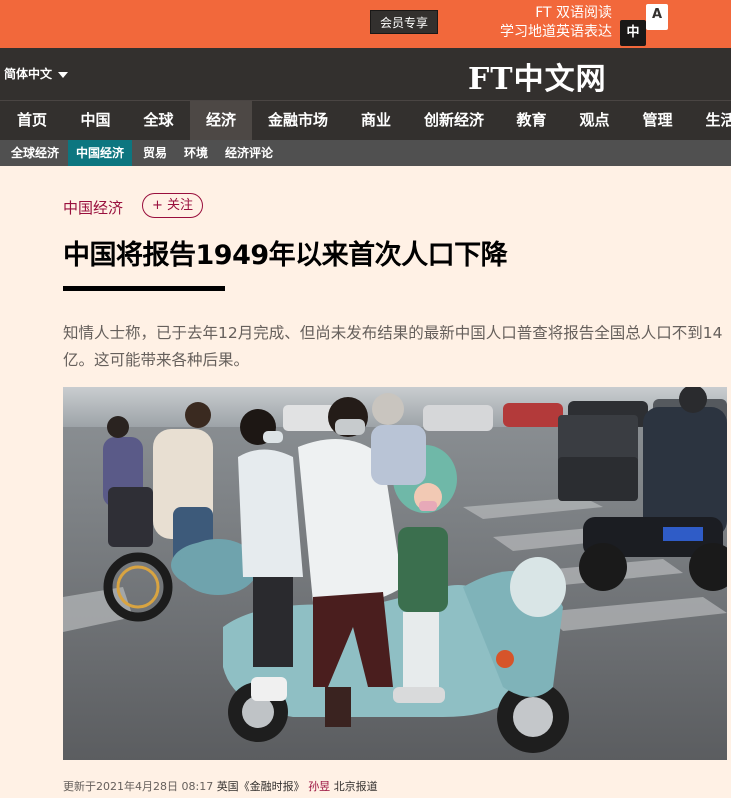 This screenshot has height=798, width=731. Describe the element at coordinates (594, 120) in the screenshot. I see `nav-item-opinion: 观点` at that location.